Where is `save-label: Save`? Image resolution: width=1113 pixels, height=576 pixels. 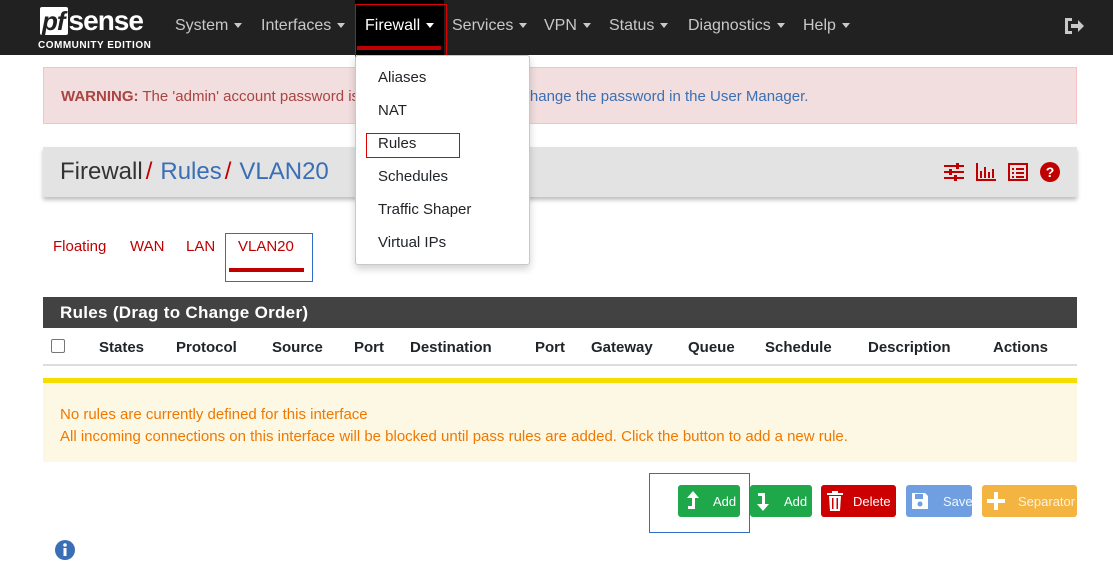 save-label: Save is located at coordinates (958, 501).